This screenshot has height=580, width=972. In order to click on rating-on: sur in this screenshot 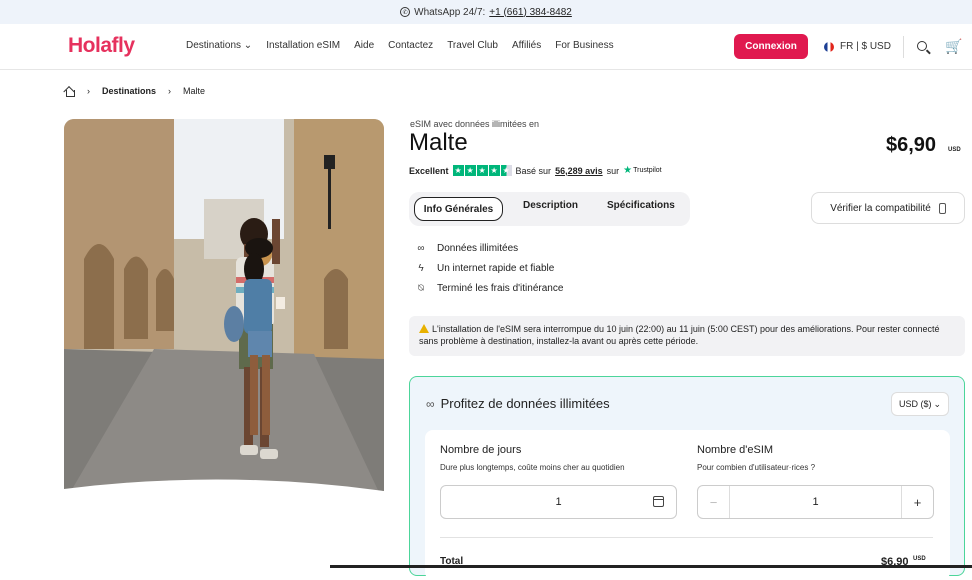, I will do `click(613, 170)`.